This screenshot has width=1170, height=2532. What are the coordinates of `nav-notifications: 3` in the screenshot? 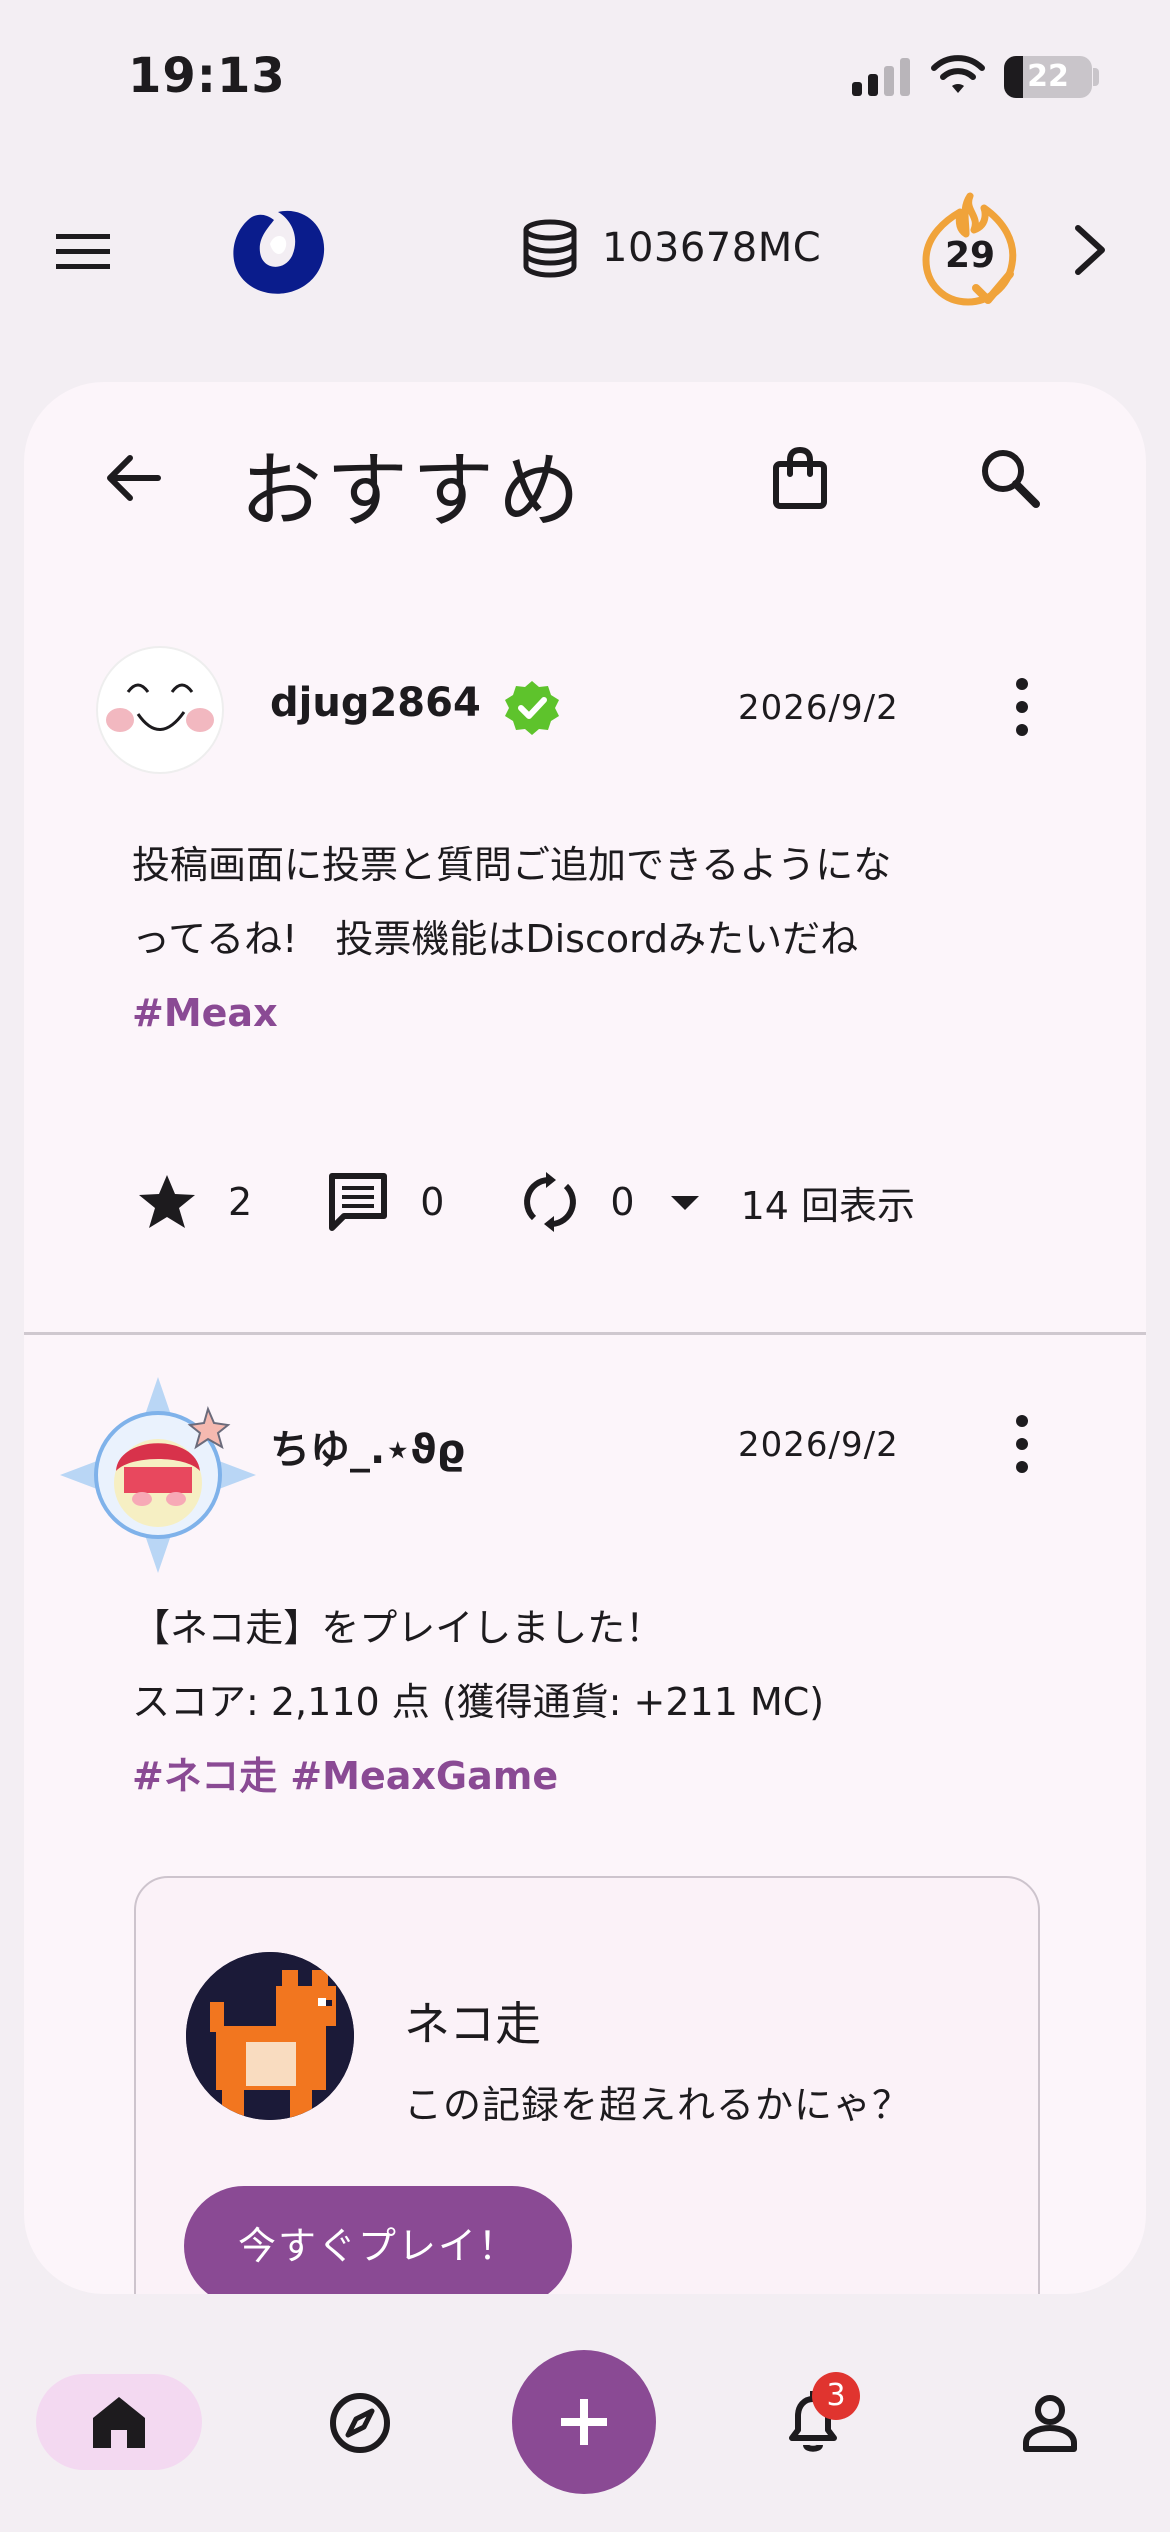 It's located at (815, 2419).